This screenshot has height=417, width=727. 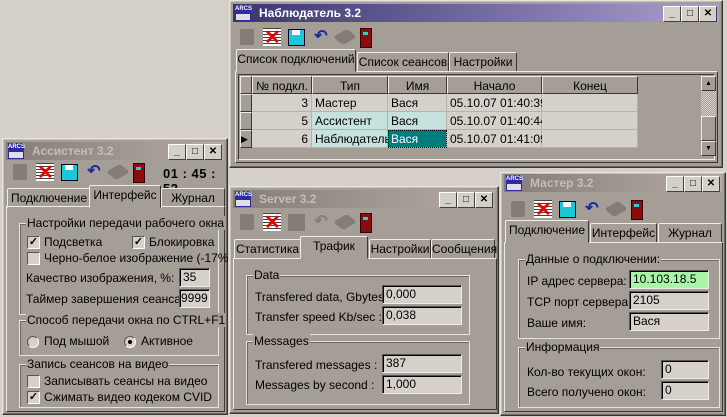 What do you see at coordinates (350, 103) in the screenshot?
I see `cell-type: Мастер` at bounding box center [350, 103].